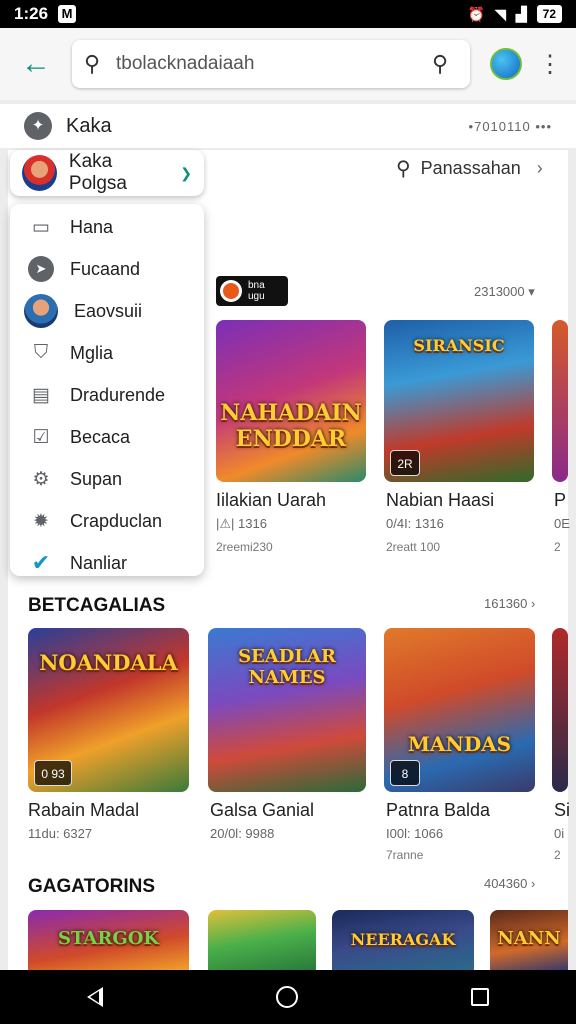 The image size is (576, 1024). What do you see at coordinates (403, 940) in the screenshot?
I see `game-card-image: NEERAGAK` at bounding box center [403, 940].